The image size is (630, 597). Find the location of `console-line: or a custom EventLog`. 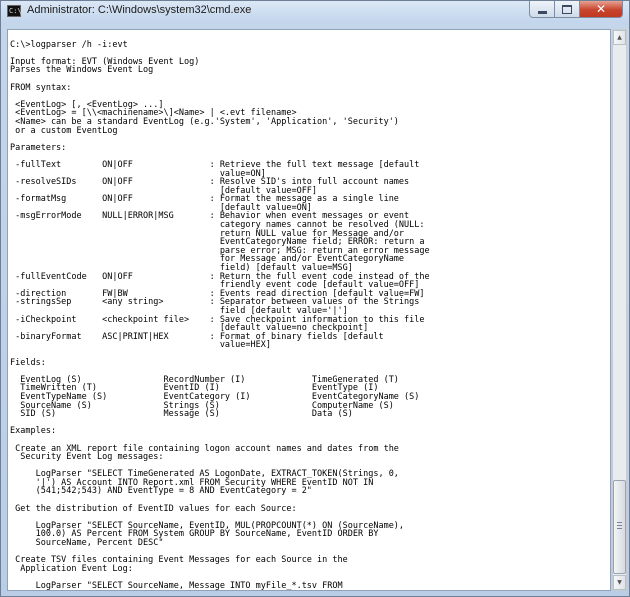

console-line: or a custom EventLog is located at coordinates (66, 130).